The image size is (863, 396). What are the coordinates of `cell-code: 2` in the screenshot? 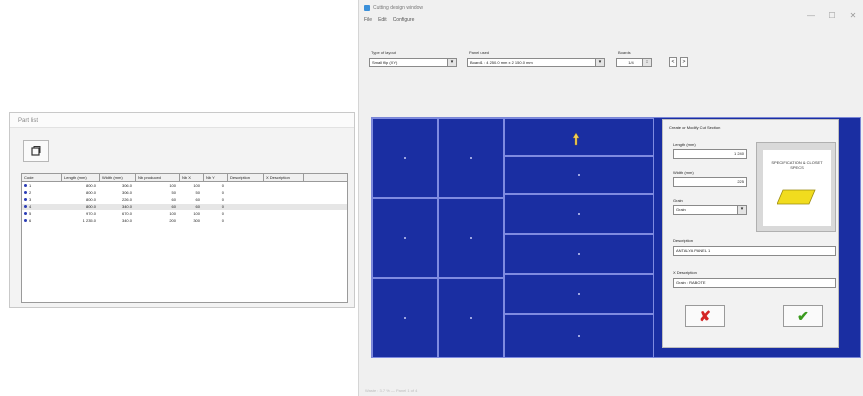 It's located at (42, 193).